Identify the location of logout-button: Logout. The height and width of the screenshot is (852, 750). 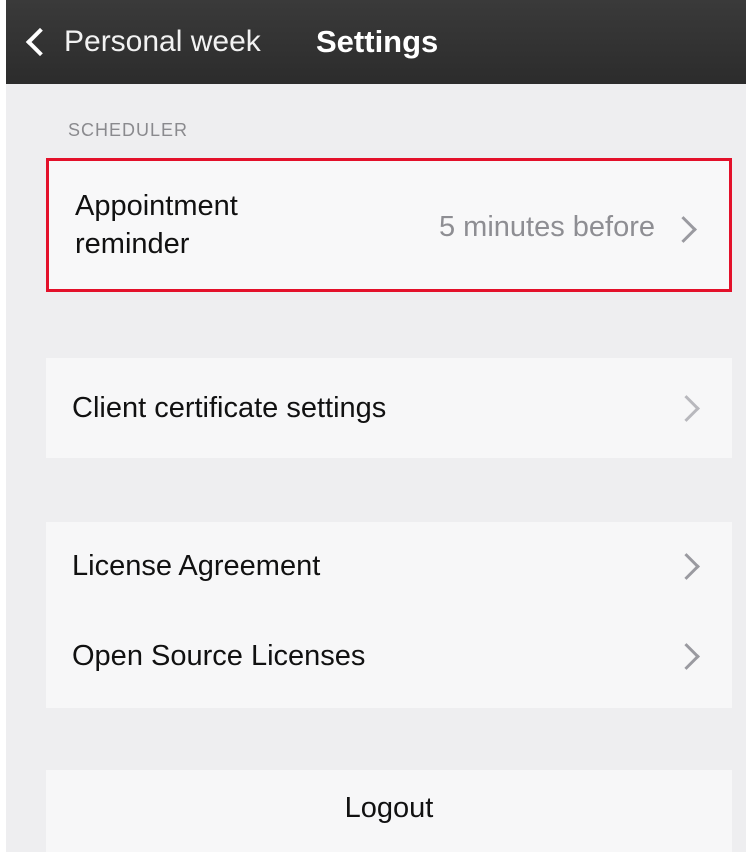
(389, 811).